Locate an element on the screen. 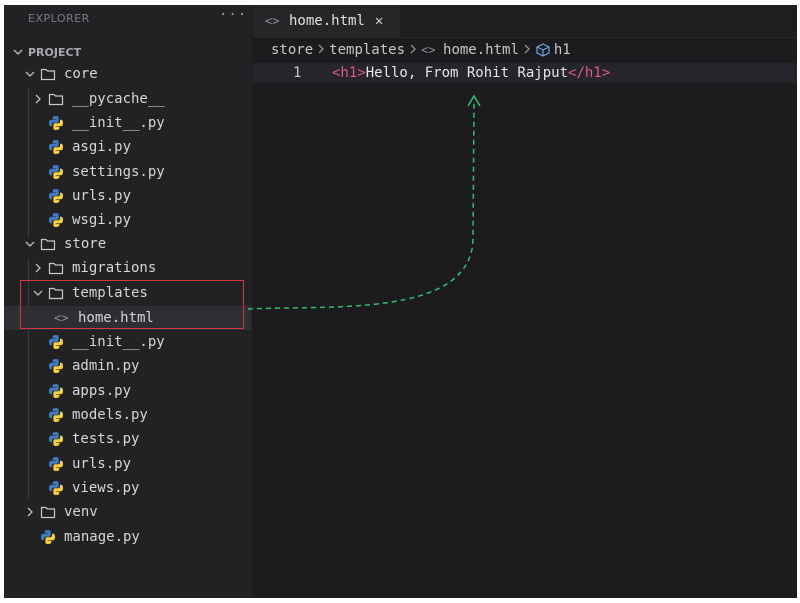  tab-bar: <> home.html ✕ is located at coordinates (525, 21).